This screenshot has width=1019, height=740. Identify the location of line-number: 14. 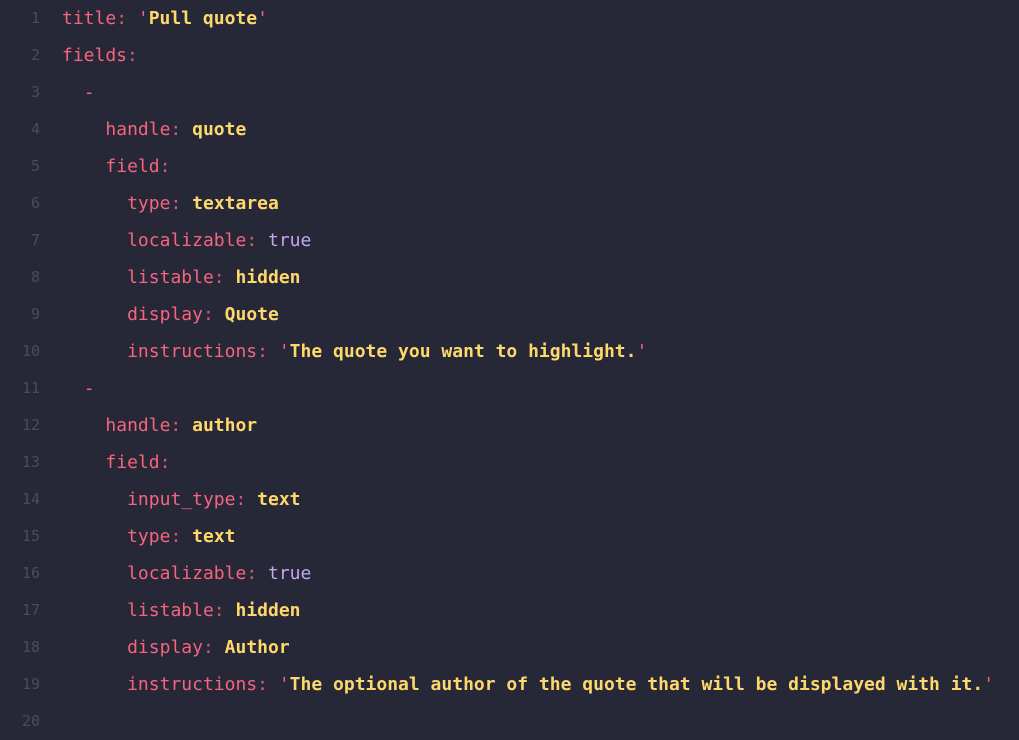
(30, 499).